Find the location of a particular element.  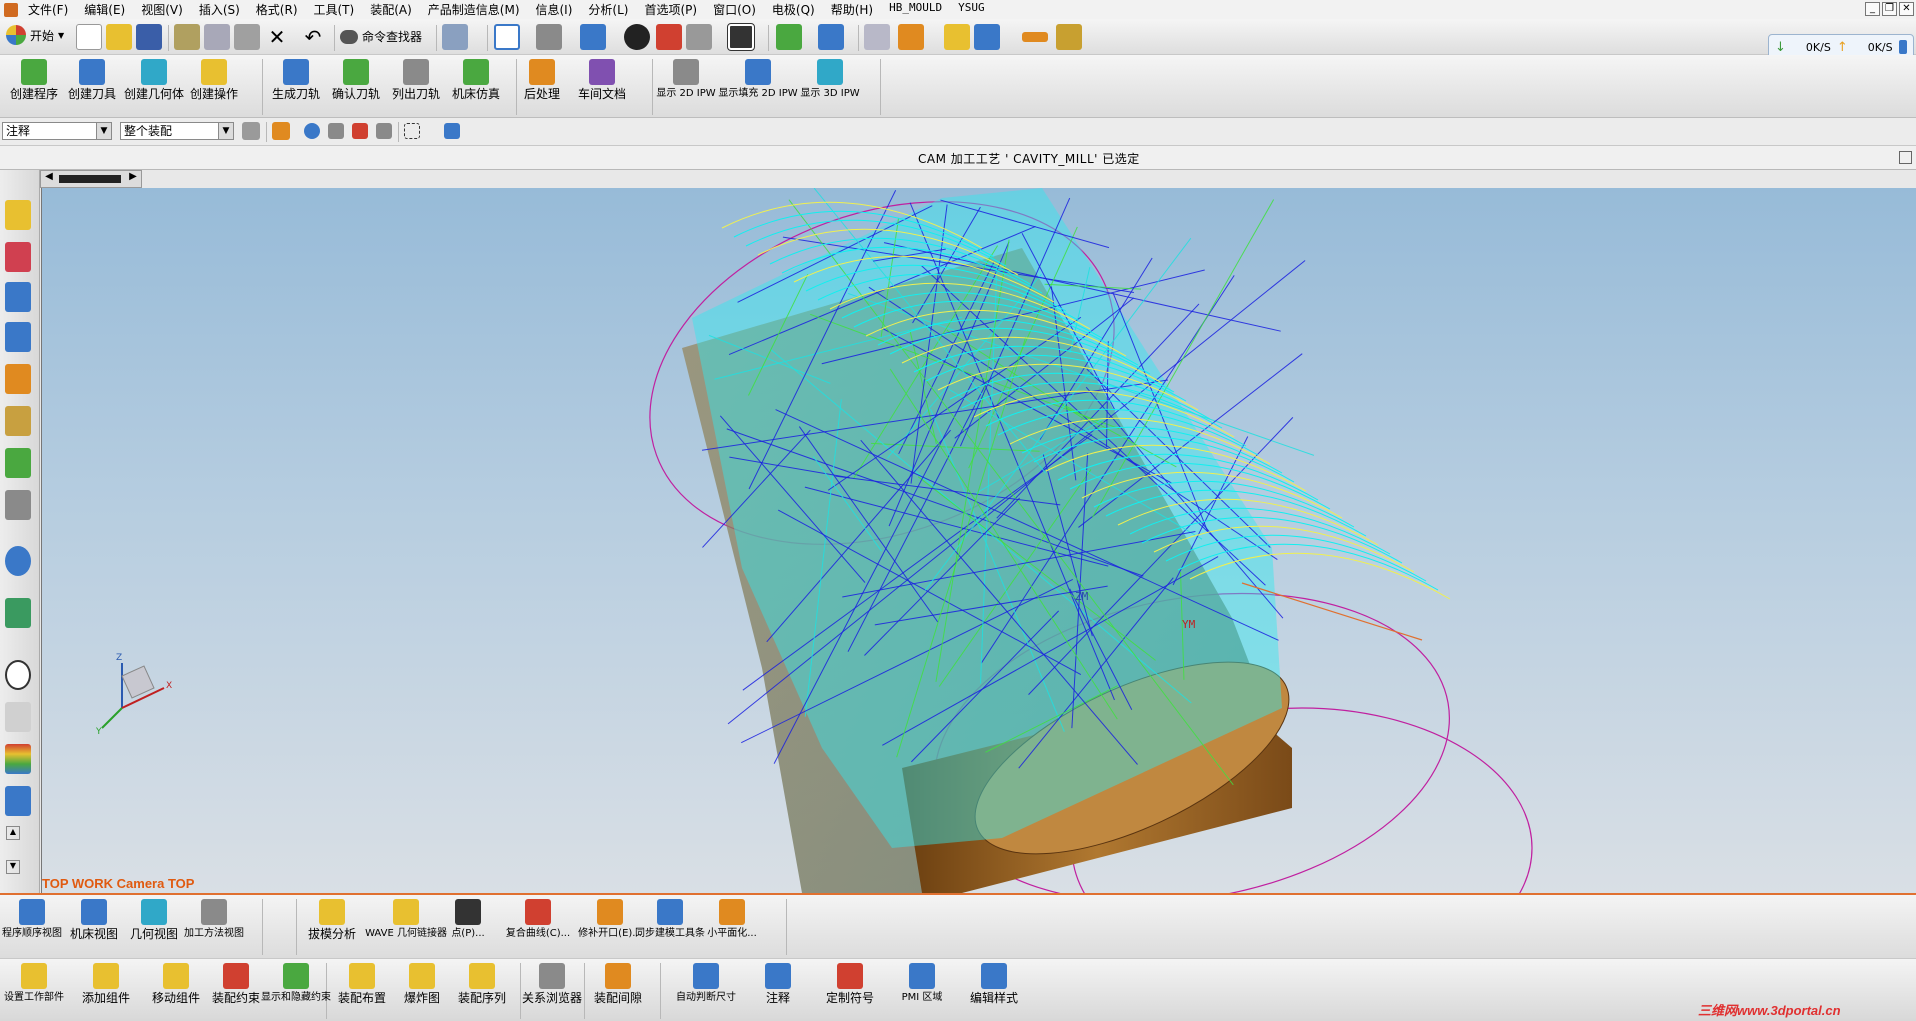

scope-filter-dropdown: 整个装配 ▼ is located at coordinates (177, 131).